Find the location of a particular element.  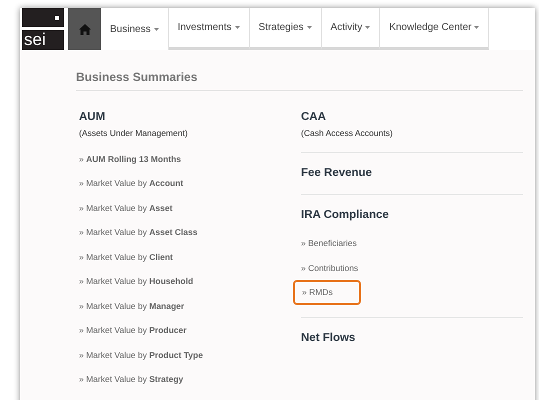

report-link: » Market Value by Producer is located at coordinates (133, 330).